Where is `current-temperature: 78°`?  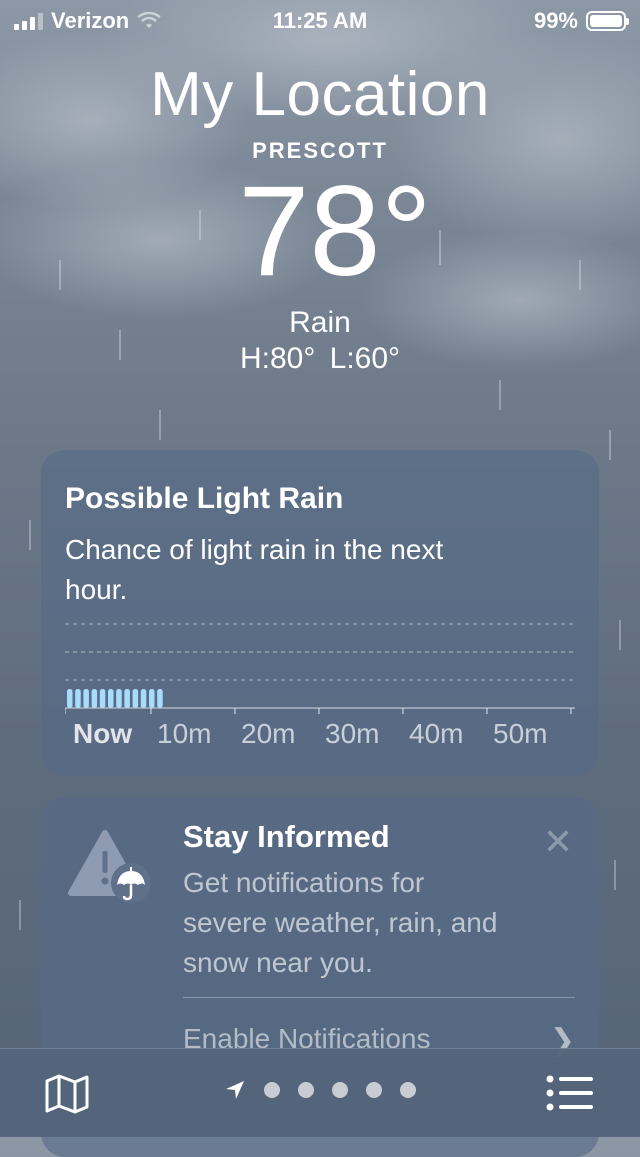
current-temperature: 78° is located at coordinates (335, 231).